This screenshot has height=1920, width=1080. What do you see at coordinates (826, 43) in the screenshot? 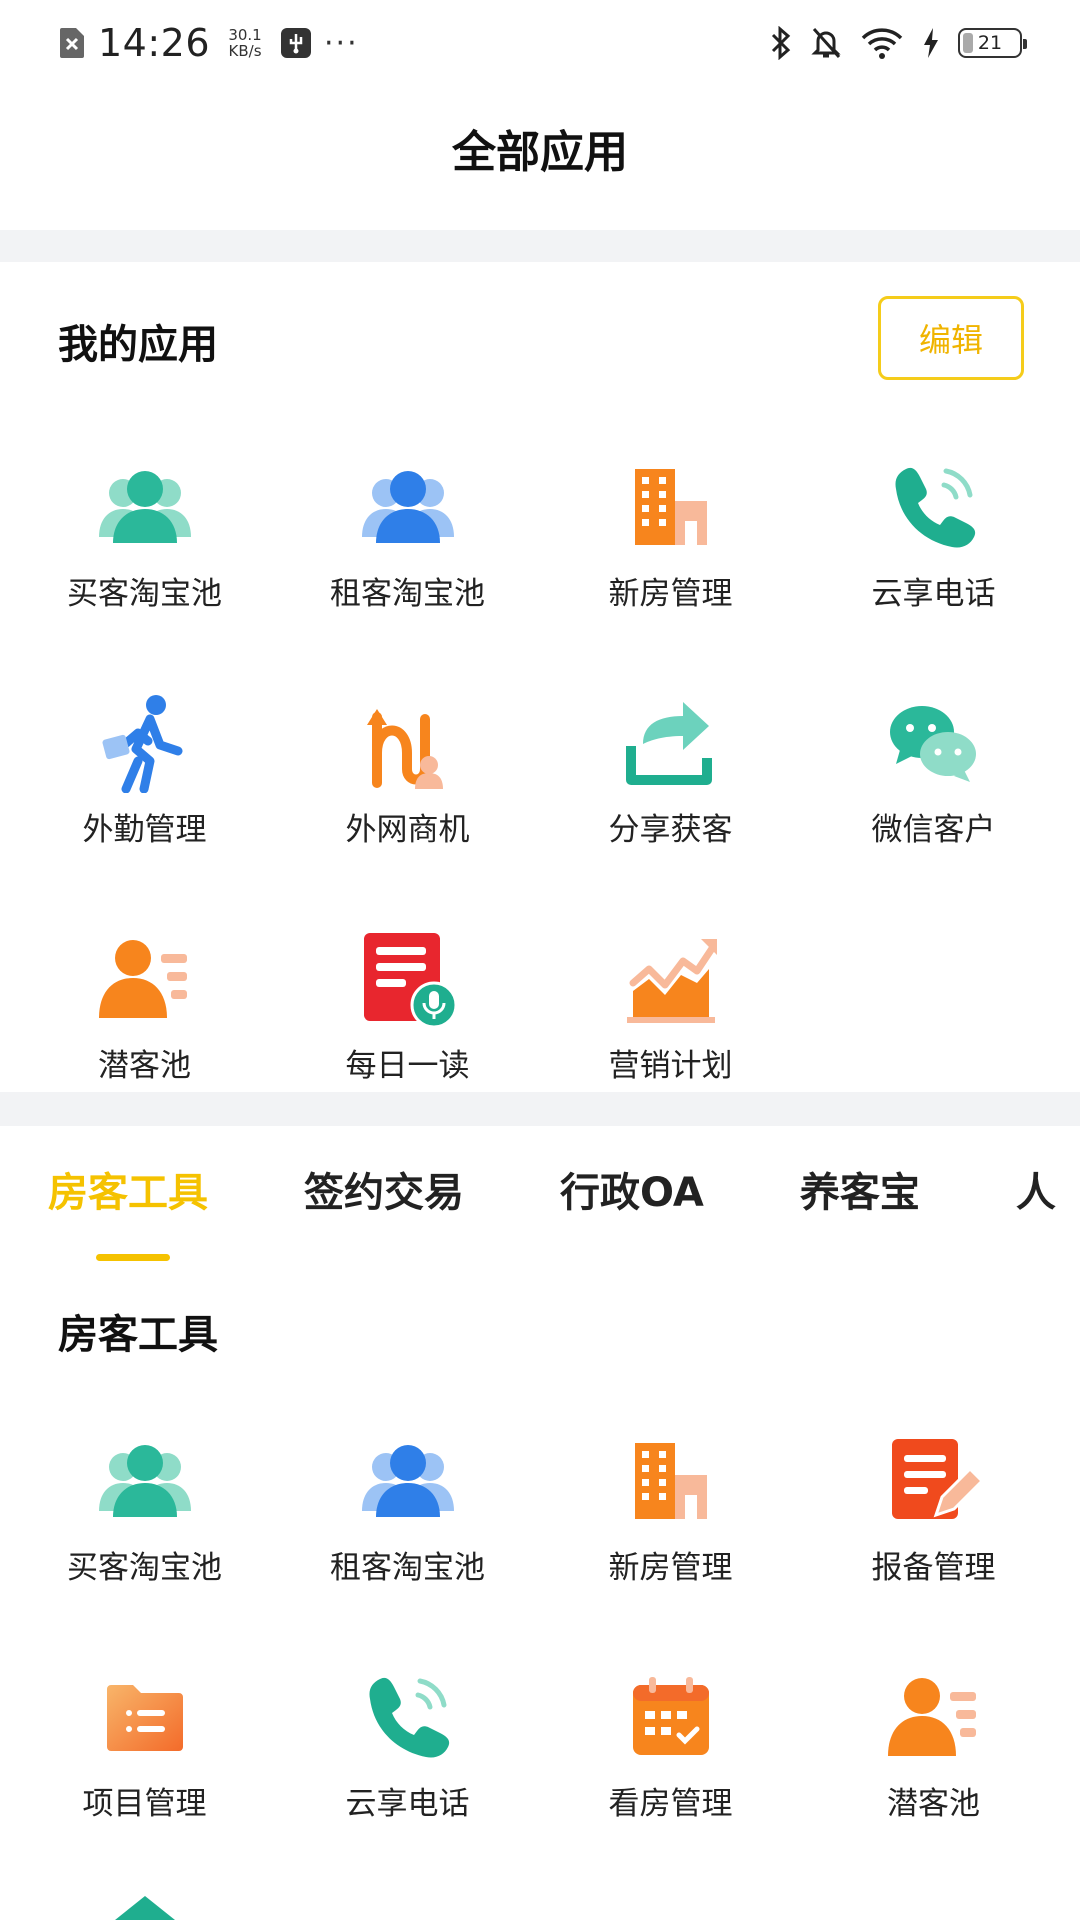
I see `mute-bell-icon` at bounding box center [826, 43].